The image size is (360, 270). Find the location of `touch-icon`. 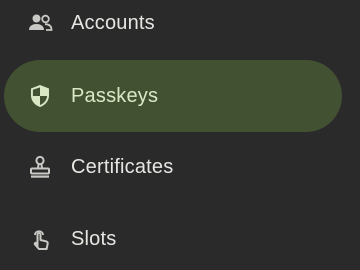

touch-icon is located at coordinates (40, 239).